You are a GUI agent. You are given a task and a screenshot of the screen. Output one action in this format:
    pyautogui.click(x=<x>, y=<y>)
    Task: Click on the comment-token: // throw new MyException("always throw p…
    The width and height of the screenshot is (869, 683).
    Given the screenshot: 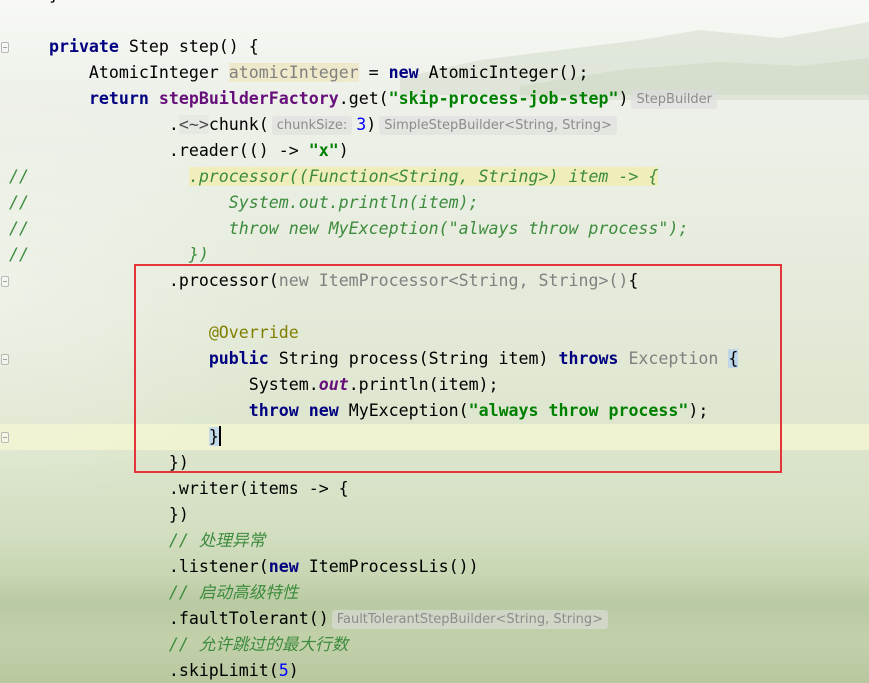 What is the action you would take?
    pyautogui.click(x=349, y=228)
    